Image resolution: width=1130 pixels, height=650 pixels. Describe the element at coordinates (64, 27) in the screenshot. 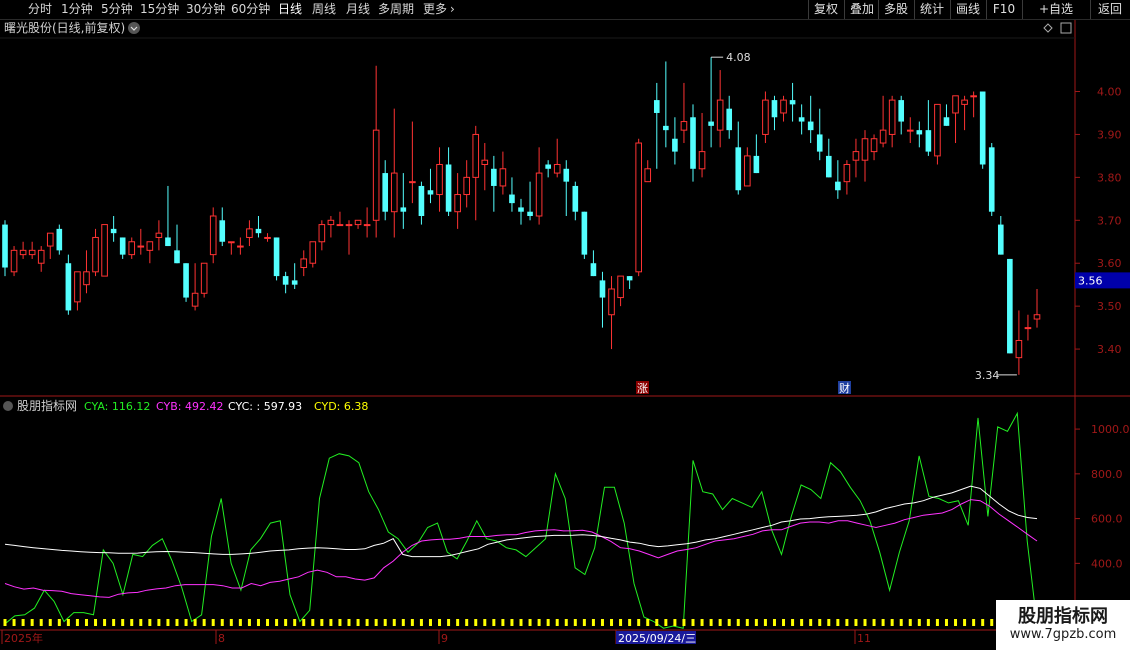

I see `price-panel-title: 曙光股份(日线,前复权)` at that location.